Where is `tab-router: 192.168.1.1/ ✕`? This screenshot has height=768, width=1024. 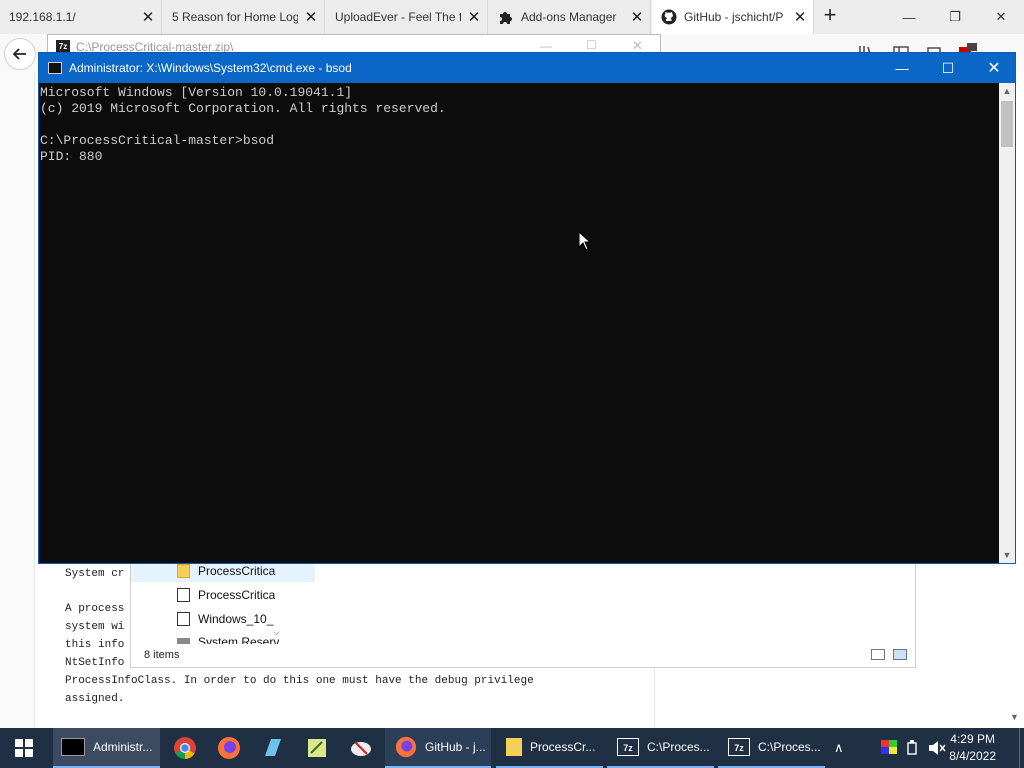
tab-router: 192.168.1.1/ ✕ is located at coordinates (81, 17).